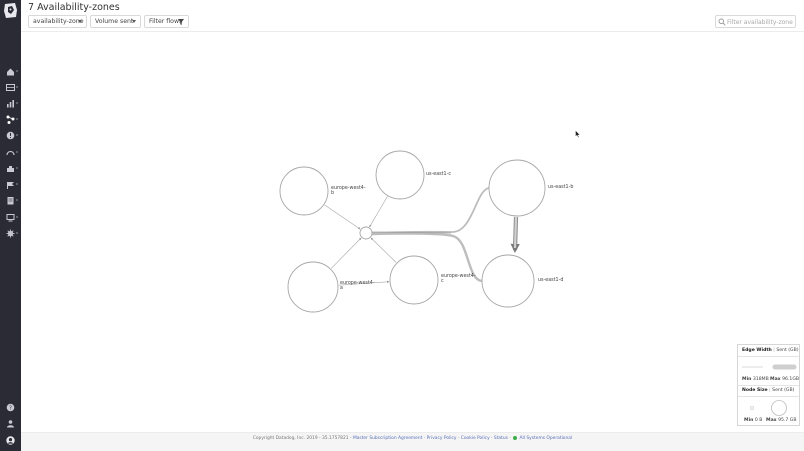  I want to click on mouse-cursor-icon, so click(578, 134).